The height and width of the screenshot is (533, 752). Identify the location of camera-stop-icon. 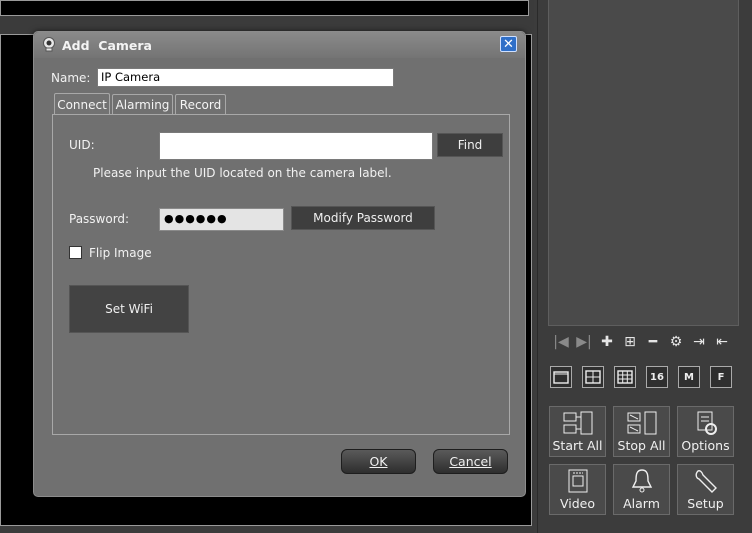
(641, 422).